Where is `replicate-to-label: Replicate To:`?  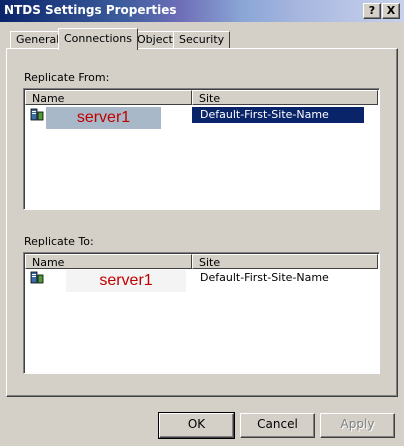
replicate-to-label: Replicate To: is located at coordinates (59, 241).